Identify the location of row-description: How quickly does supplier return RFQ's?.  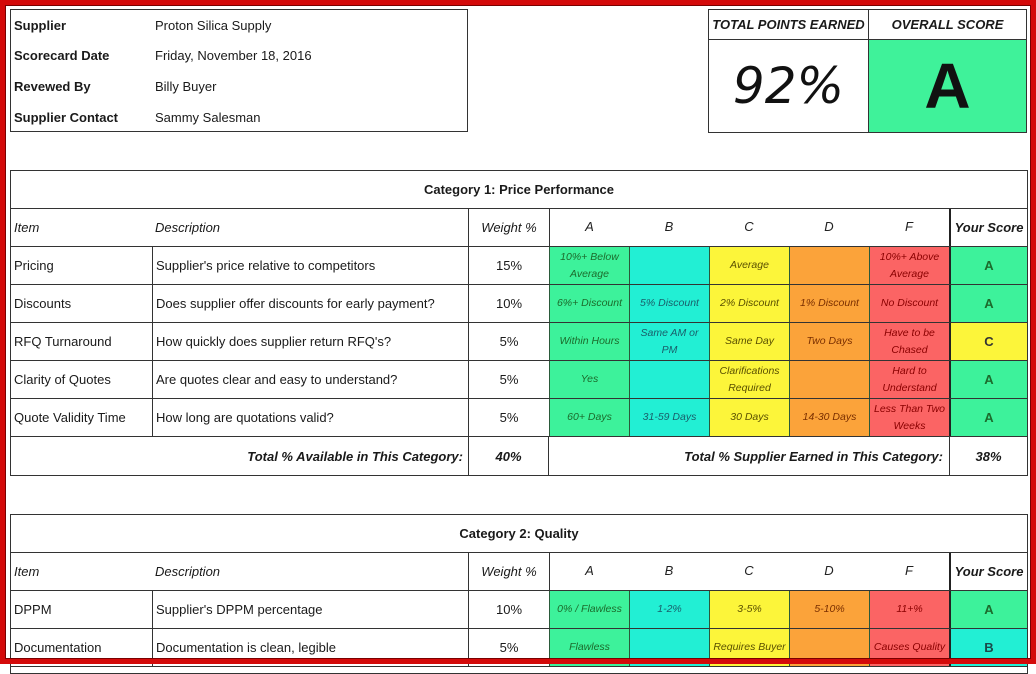
(310, 341).